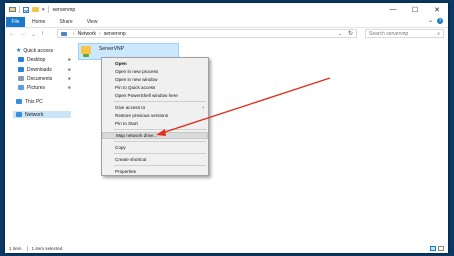 This screenshot has height=256, width=454. I want to click on computer-icon, so click(19, 101).